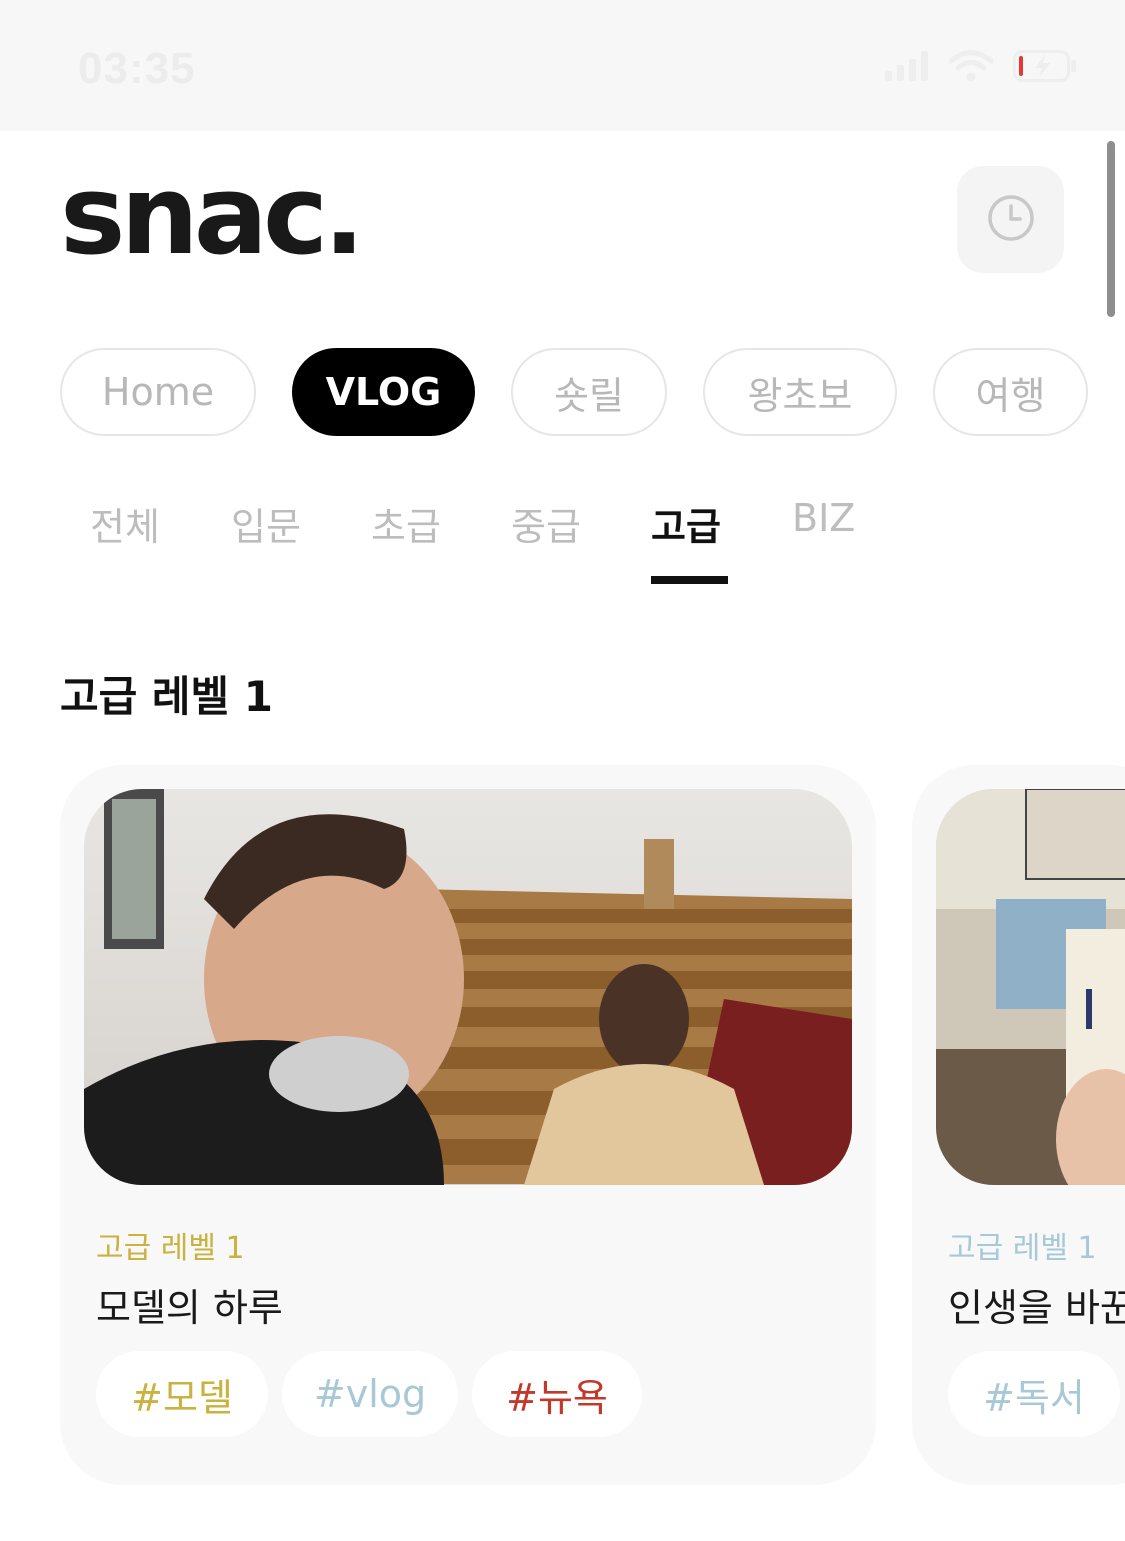  What do you see at coordinates (823, 518) in the screenshot?
I see `level-tab-biz: BIZ` at bounding box center [823, 518].